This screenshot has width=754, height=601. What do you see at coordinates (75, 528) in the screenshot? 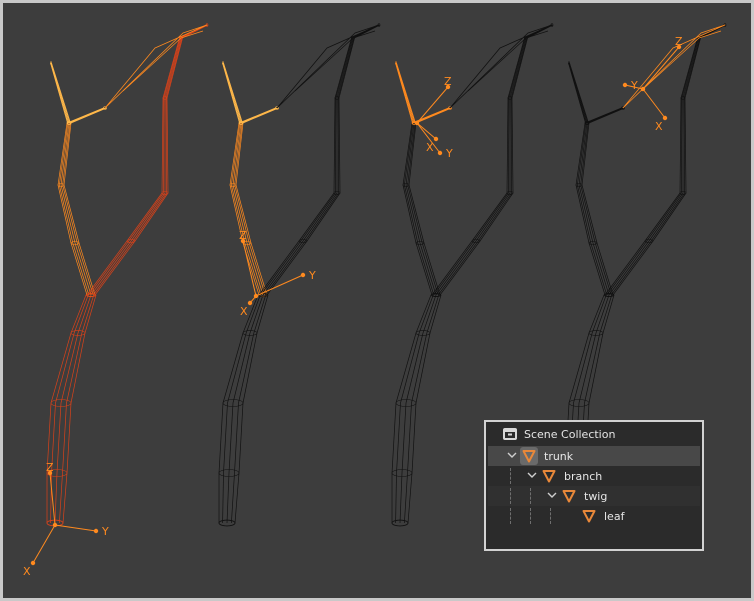
I see `axis-y-line` at bounding box center [75, 528].